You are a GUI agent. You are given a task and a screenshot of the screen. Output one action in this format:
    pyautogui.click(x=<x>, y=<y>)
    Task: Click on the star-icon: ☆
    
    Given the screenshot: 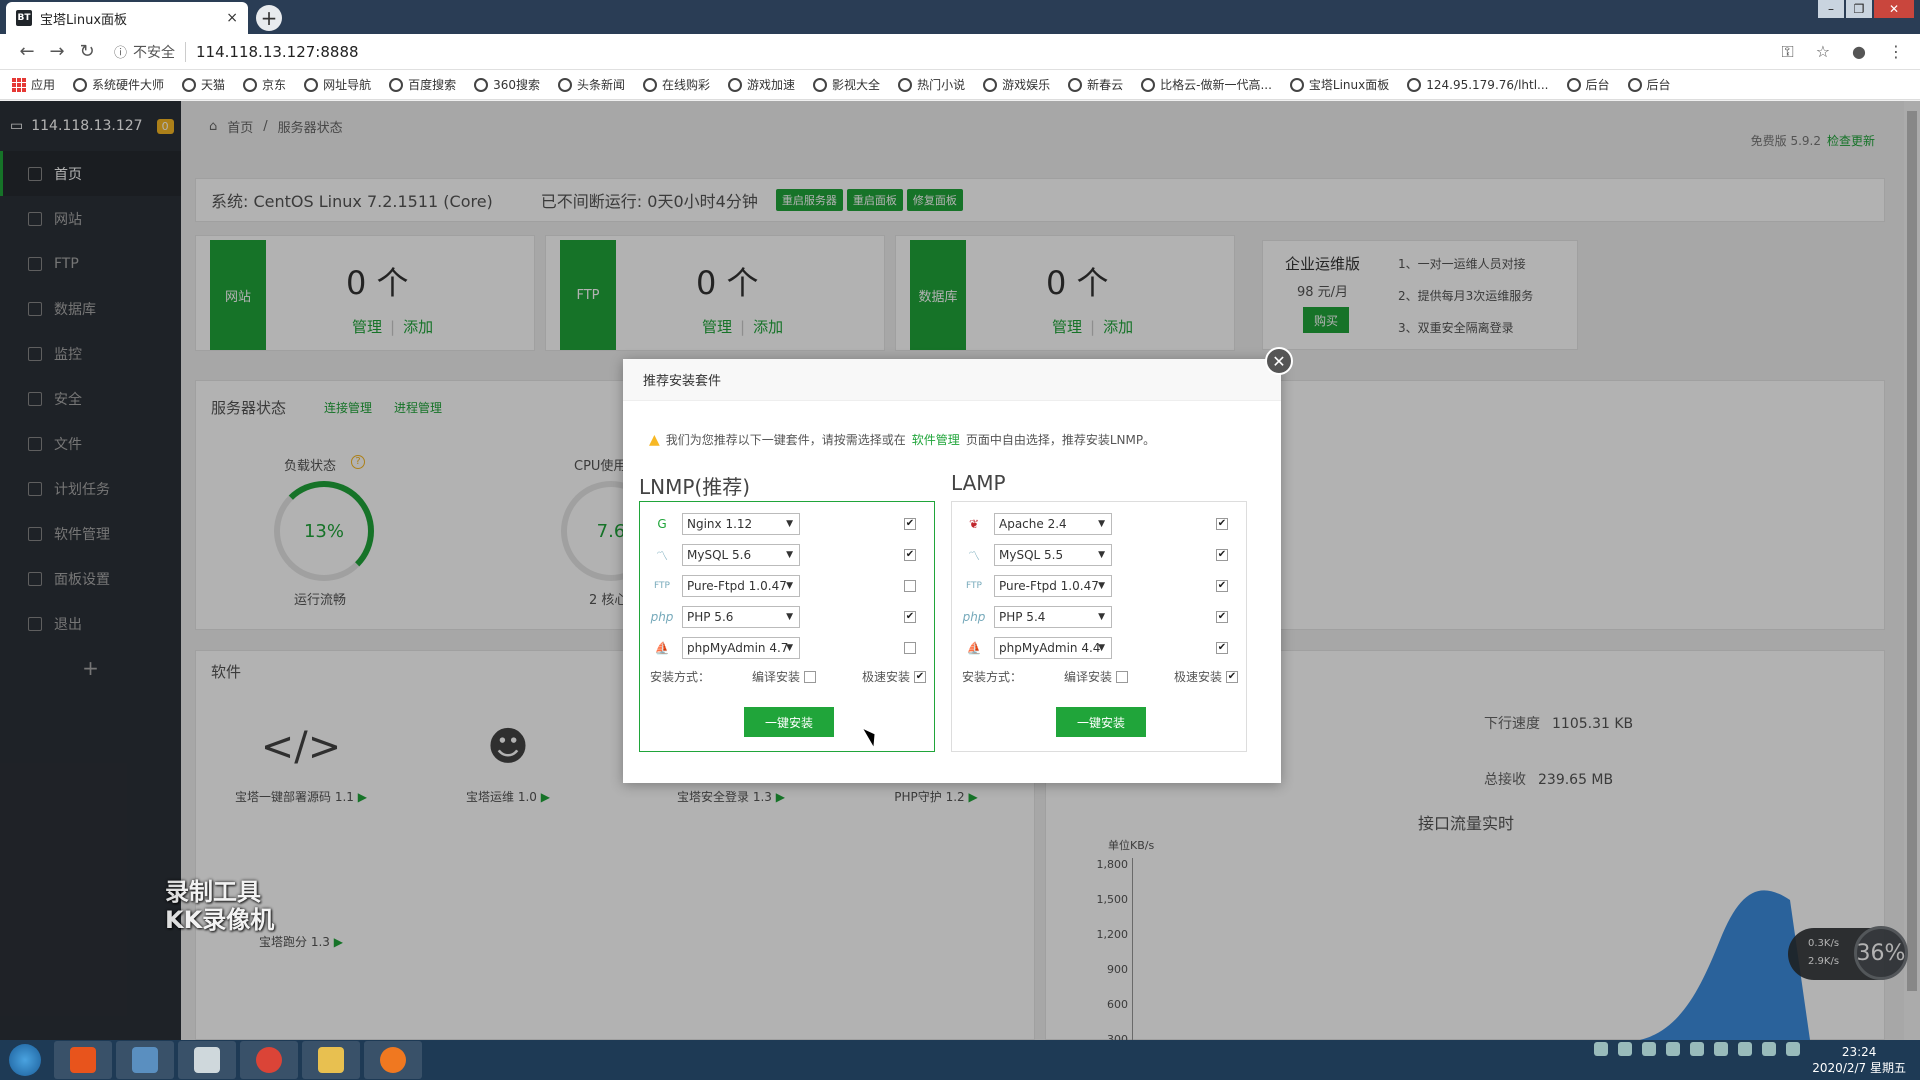 What is the action you would take?
    pyautogui.click(x=1823, y=52)
    